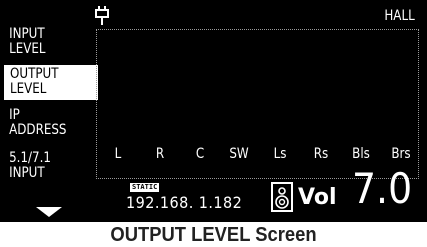 The height and width of the screenshot is (247, 427). I want to click on menu-item-output-level: OUTPUT LEVEL, so click(51, 82).